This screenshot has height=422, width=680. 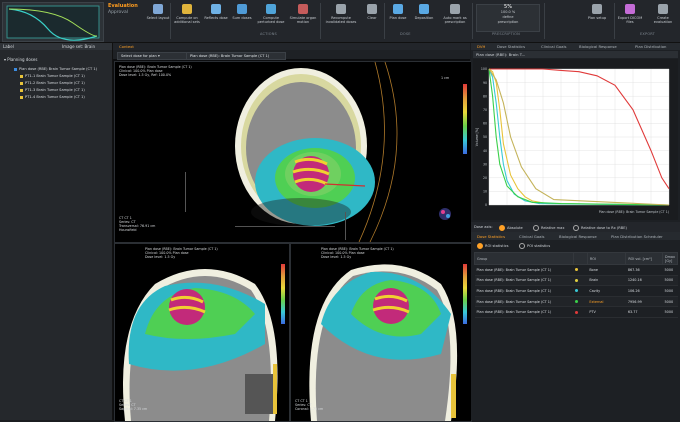 What do you see at coordinates (341, 14) in the screenshot?
I see `recompute-button: Recompute invalidated doses` at bounding box center [341, 14].